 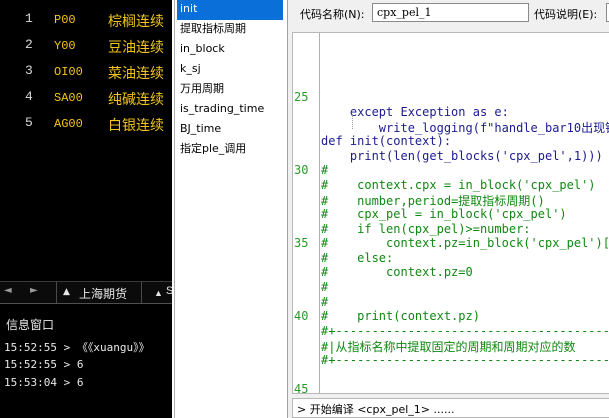 I want to click on quote-index: 1, so click(x=29, y=18).